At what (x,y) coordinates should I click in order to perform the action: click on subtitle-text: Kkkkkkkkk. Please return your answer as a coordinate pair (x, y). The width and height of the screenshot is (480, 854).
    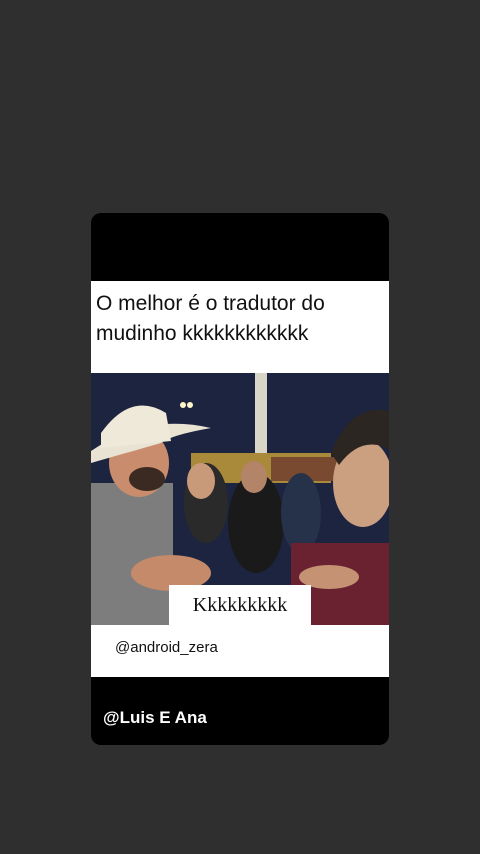
    Looking at the image, I should click on (240, 605).